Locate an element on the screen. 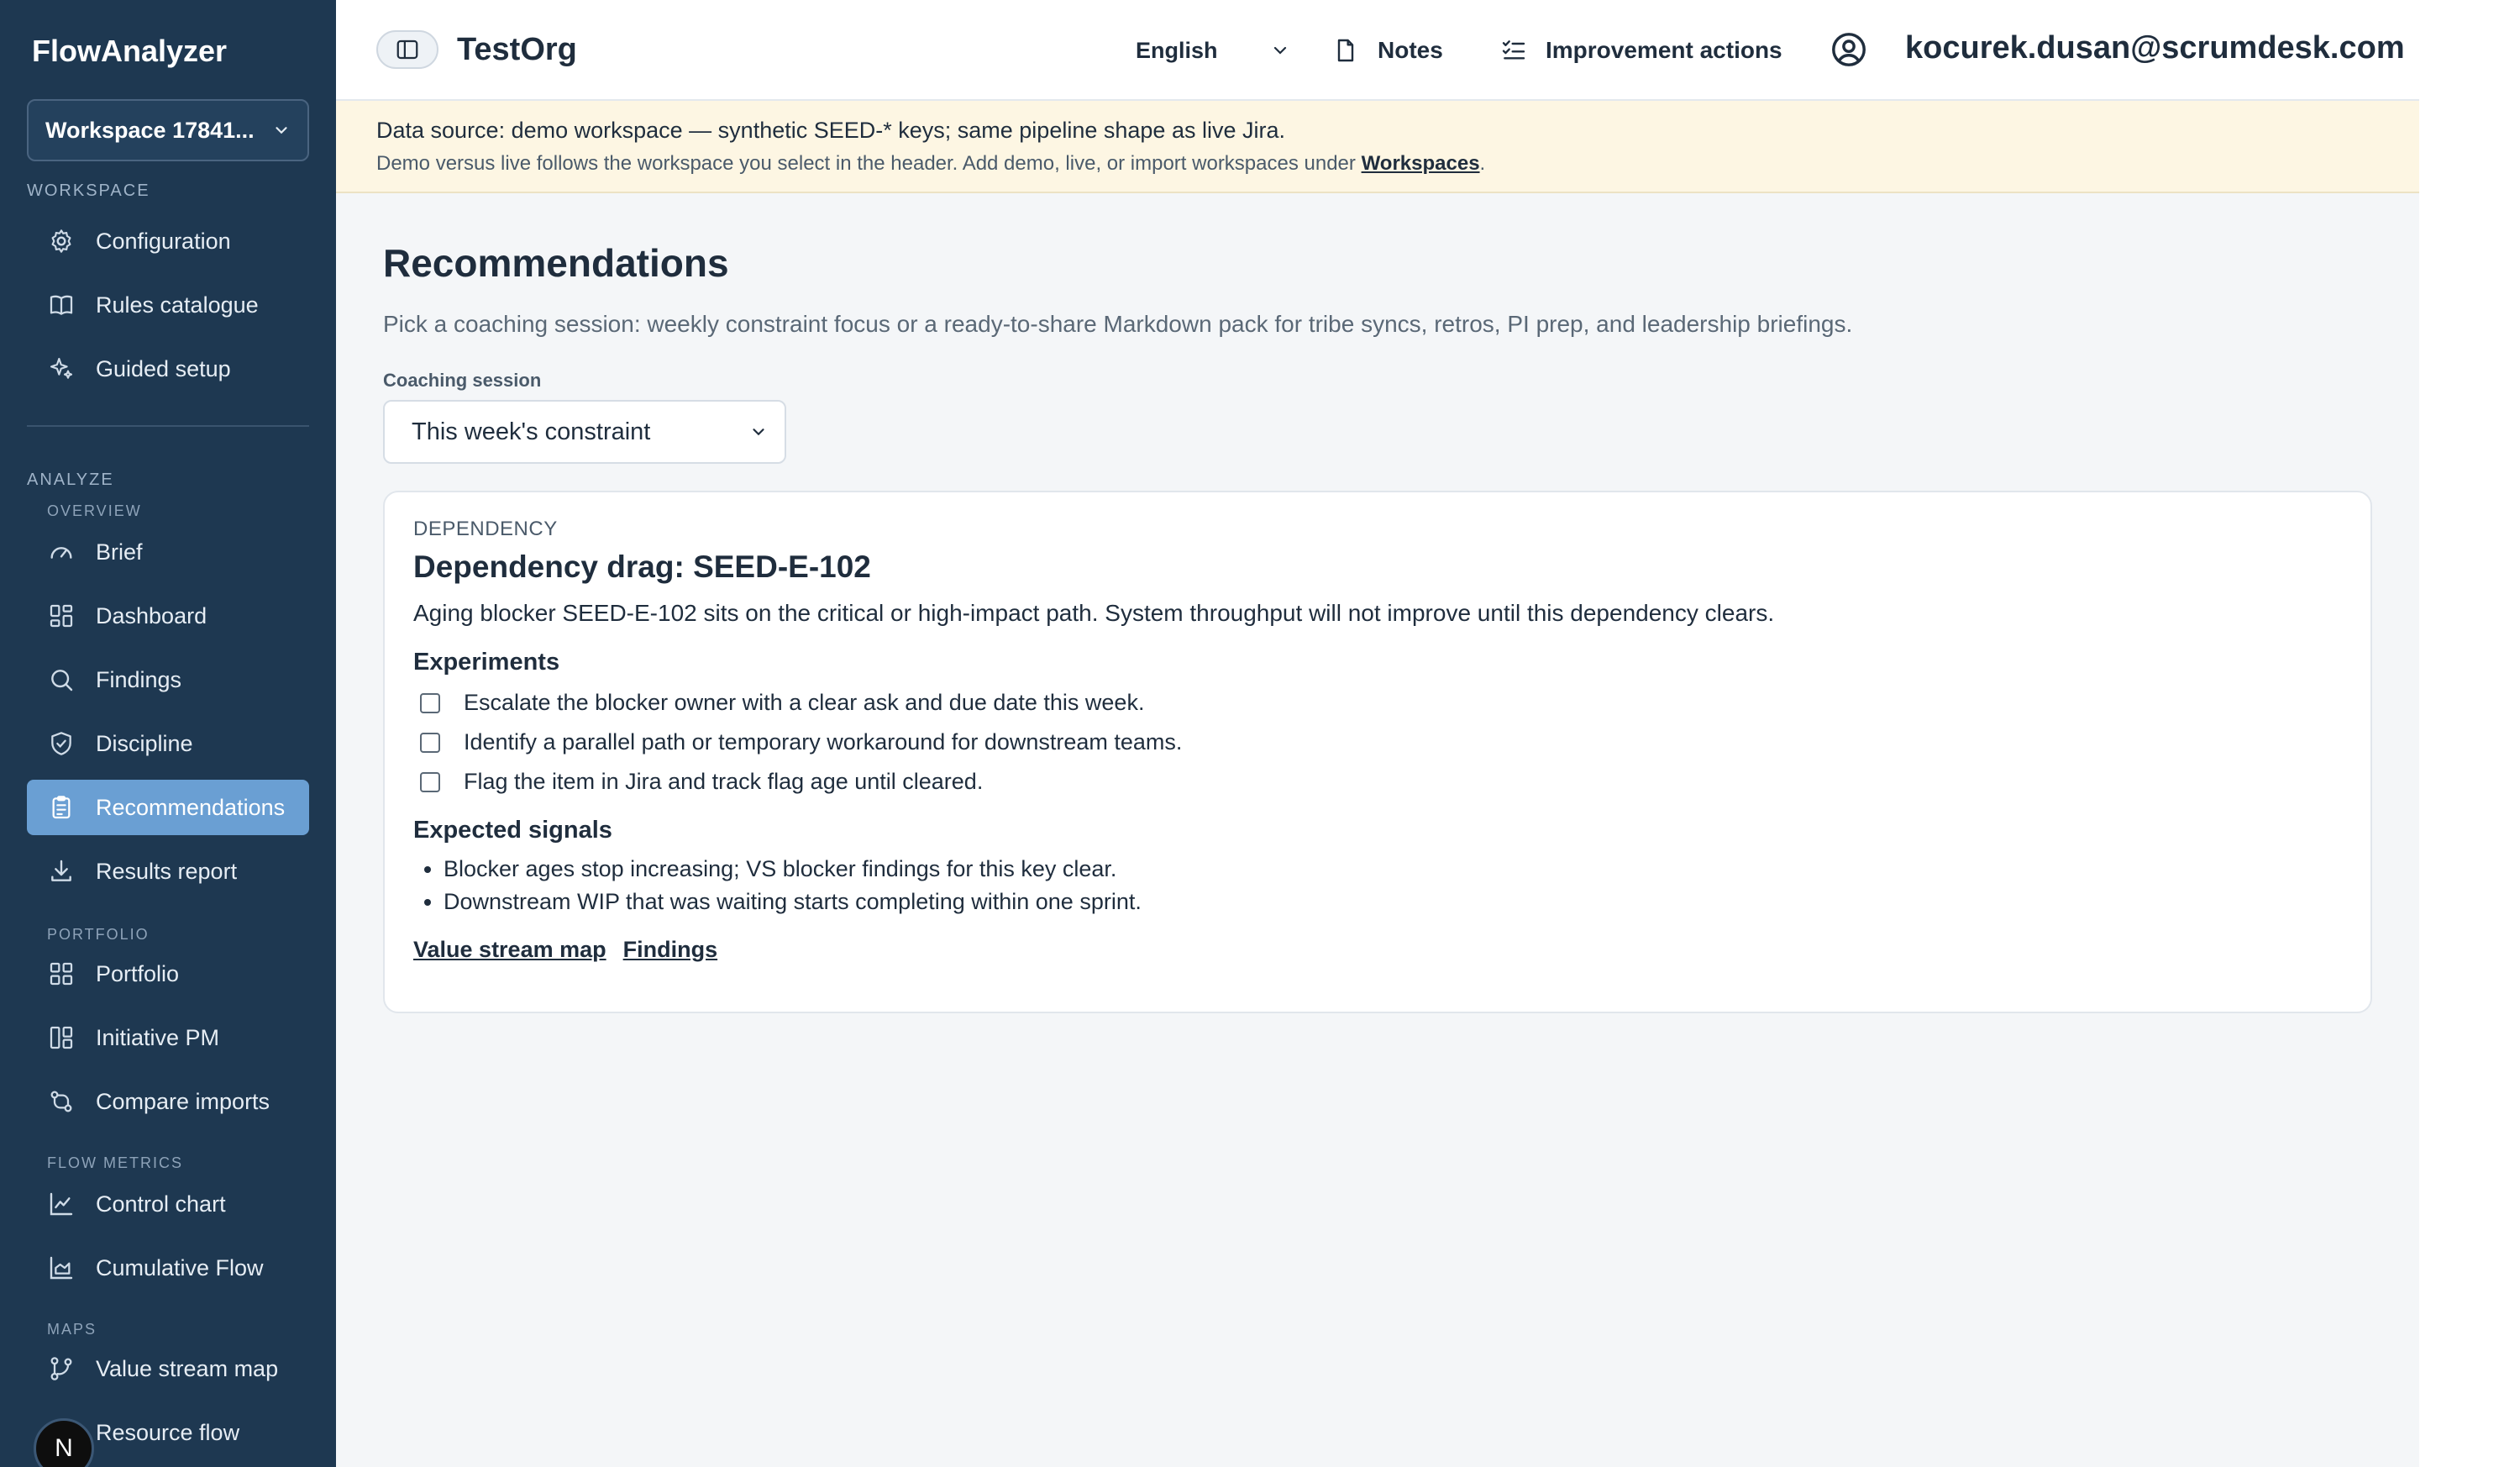 This screenshot has height=1467, width=2520. list-checks-icon is located at coordinates (1513, 50).